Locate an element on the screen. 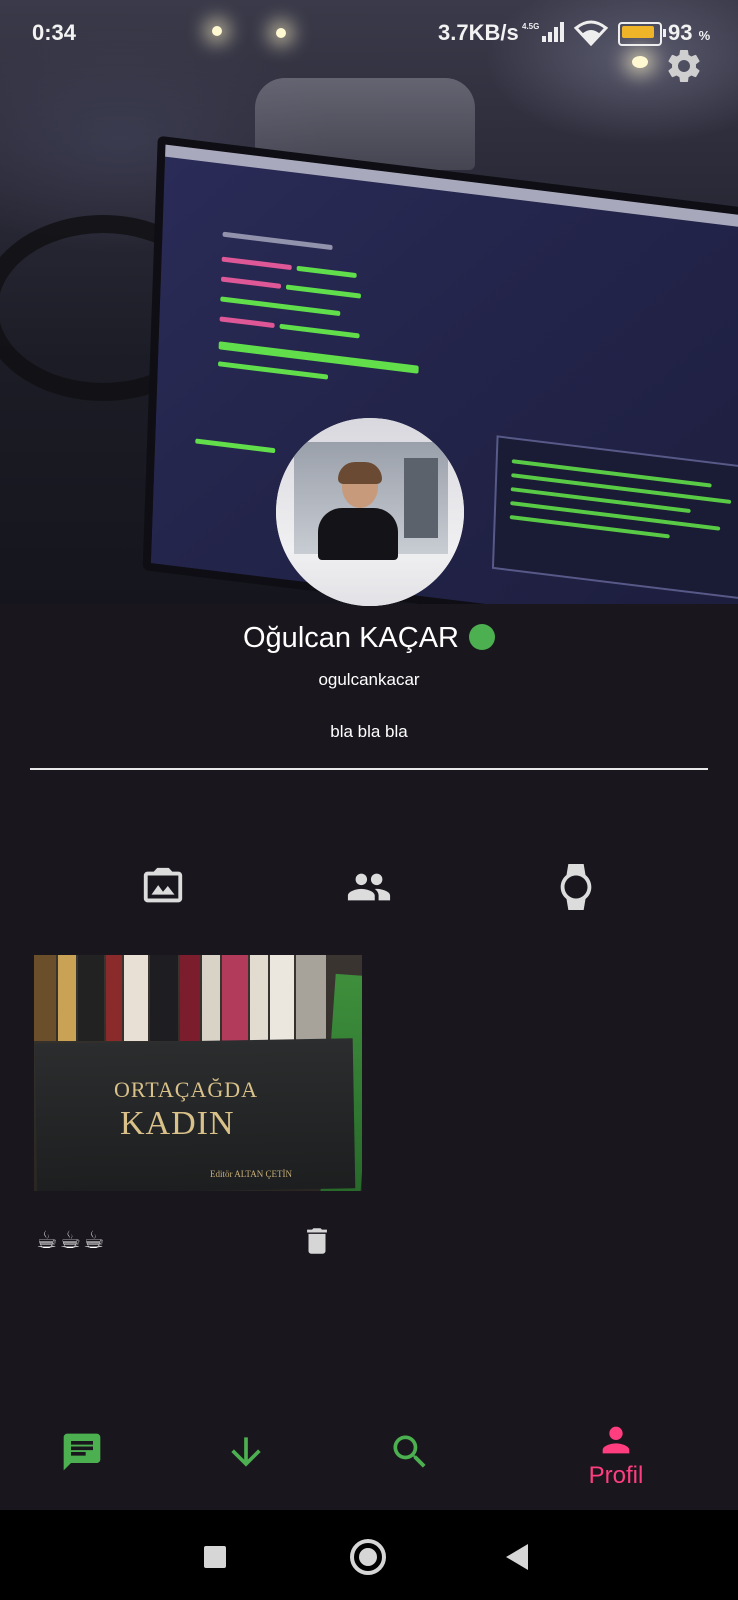 The width and height of the screenshot is (738, 1600). status-bar: 0:34 3.7KB/s 4.5G 93 % is located at coordinates (369, 32).